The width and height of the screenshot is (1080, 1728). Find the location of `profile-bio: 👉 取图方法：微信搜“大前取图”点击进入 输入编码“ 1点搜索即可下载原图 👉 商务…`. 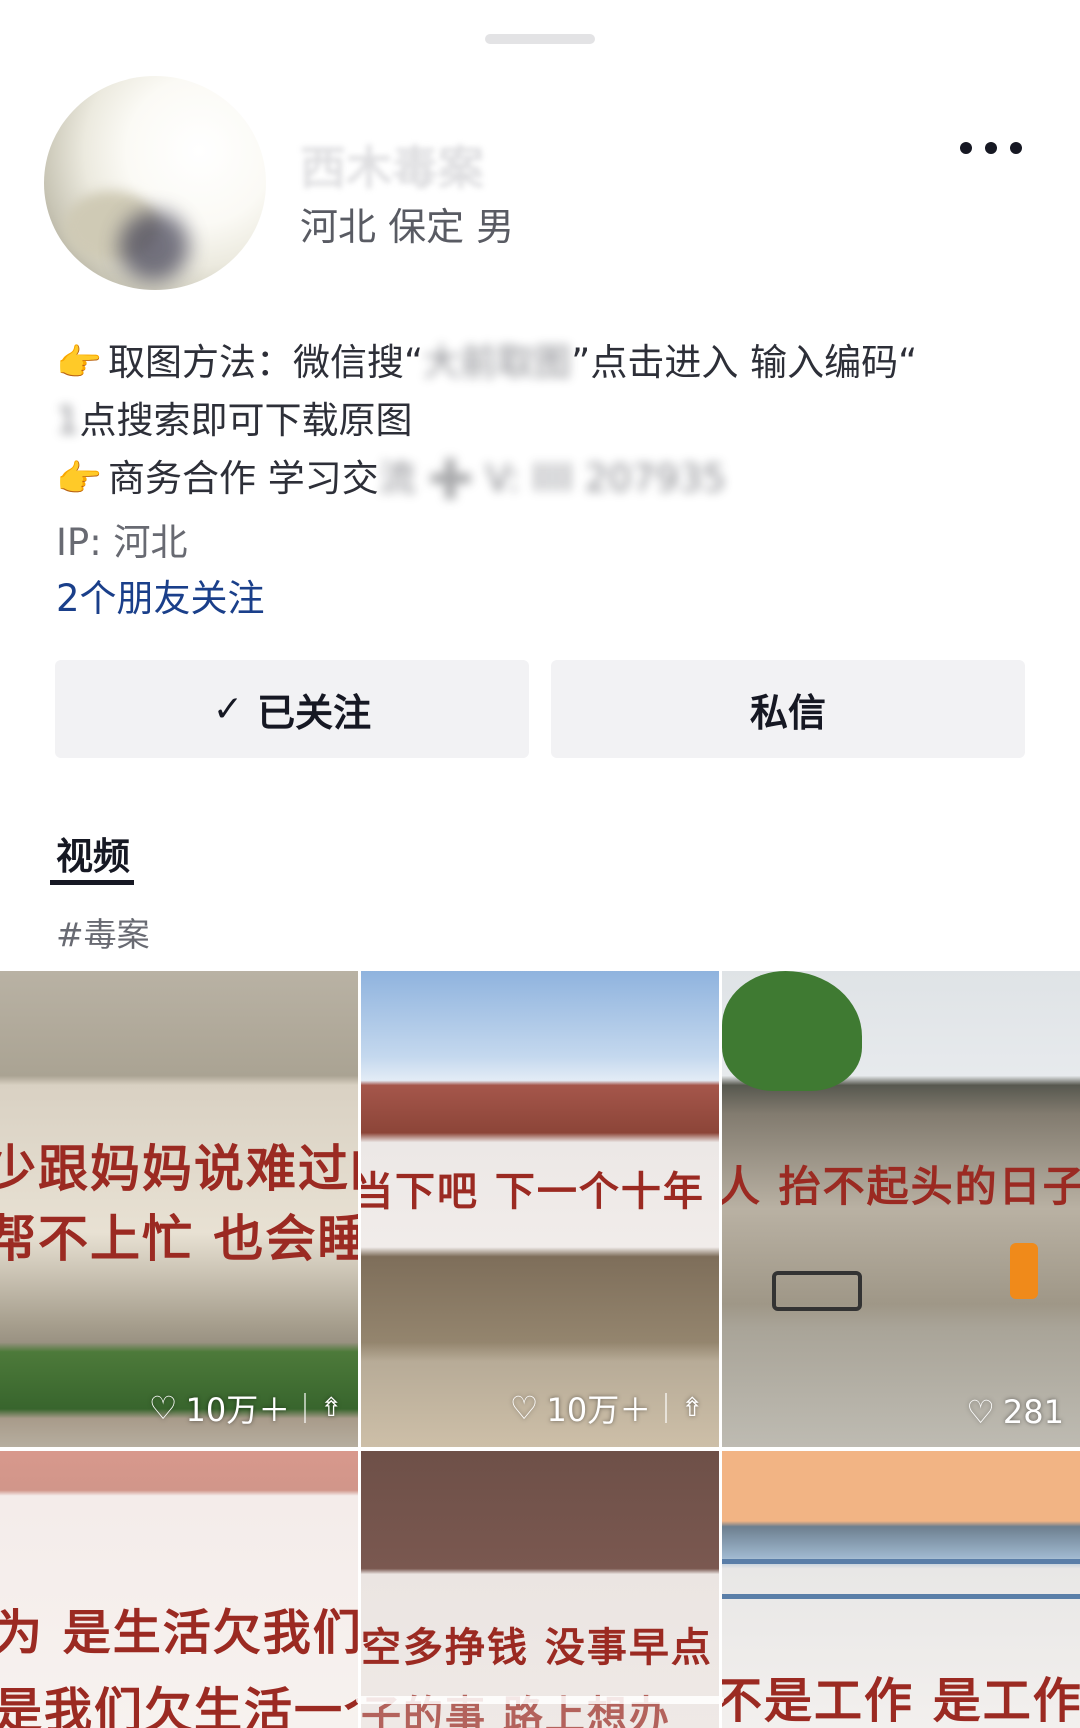

profile-bio: 👉 取图方法：微信搜“大前取图”点击进入 输入编码“ 1点搜索即可下载原图 👉 商务… is located at coordinates (536, 421).